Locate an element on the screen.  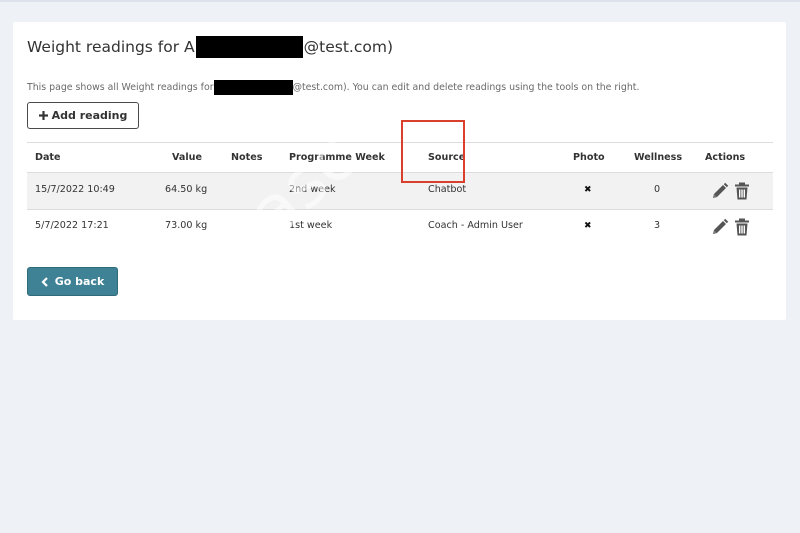
cell-value: 73.00 kg is located at coordinates (186, 225).